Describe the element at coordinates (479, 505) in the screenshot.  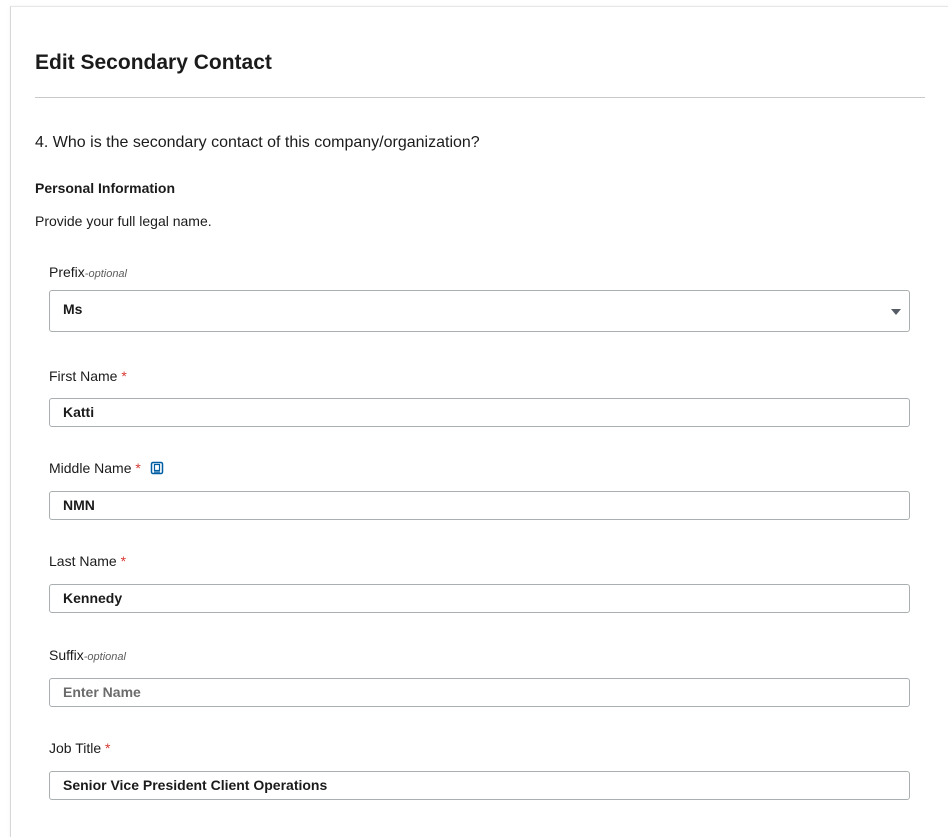
I see `middle-name-input: NMN` at that location.